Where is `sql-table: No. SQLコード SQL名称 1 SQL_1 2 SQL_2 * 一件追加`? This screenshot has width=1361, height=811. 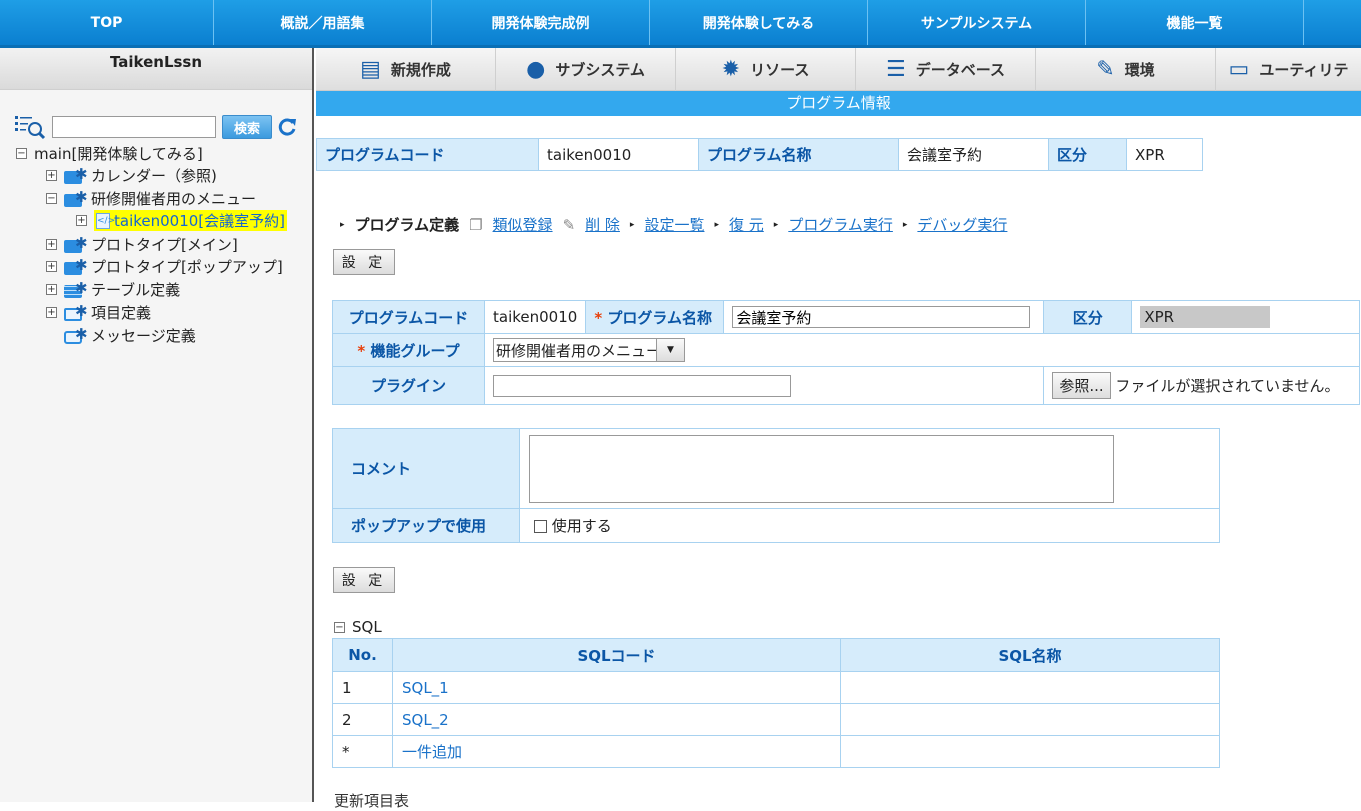
sql-table: No. SQLコード SQL名称 1 SQL_1 2 SQL_2 * 一件追加 is located at coordinates (776, 703).